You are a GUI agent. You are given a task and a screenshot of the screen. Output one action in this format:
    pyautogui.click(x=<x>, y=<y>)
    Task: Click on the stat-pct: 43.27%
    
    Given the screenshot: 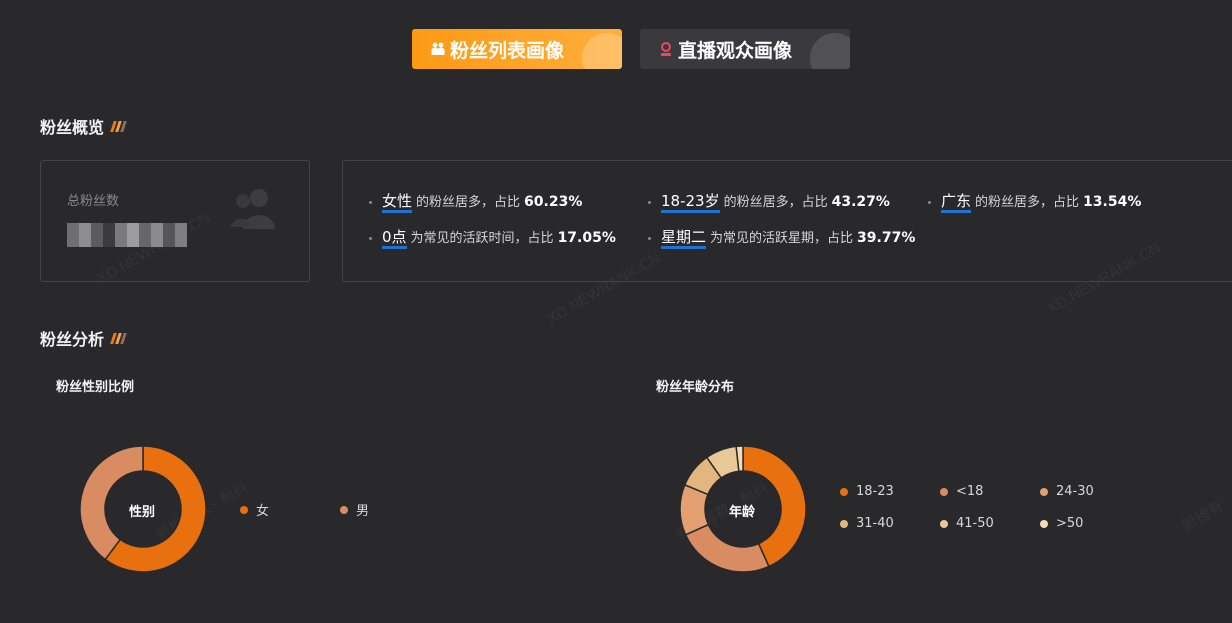 What is the action you would take?
    pyautogui.click(x=860, y=202)
    